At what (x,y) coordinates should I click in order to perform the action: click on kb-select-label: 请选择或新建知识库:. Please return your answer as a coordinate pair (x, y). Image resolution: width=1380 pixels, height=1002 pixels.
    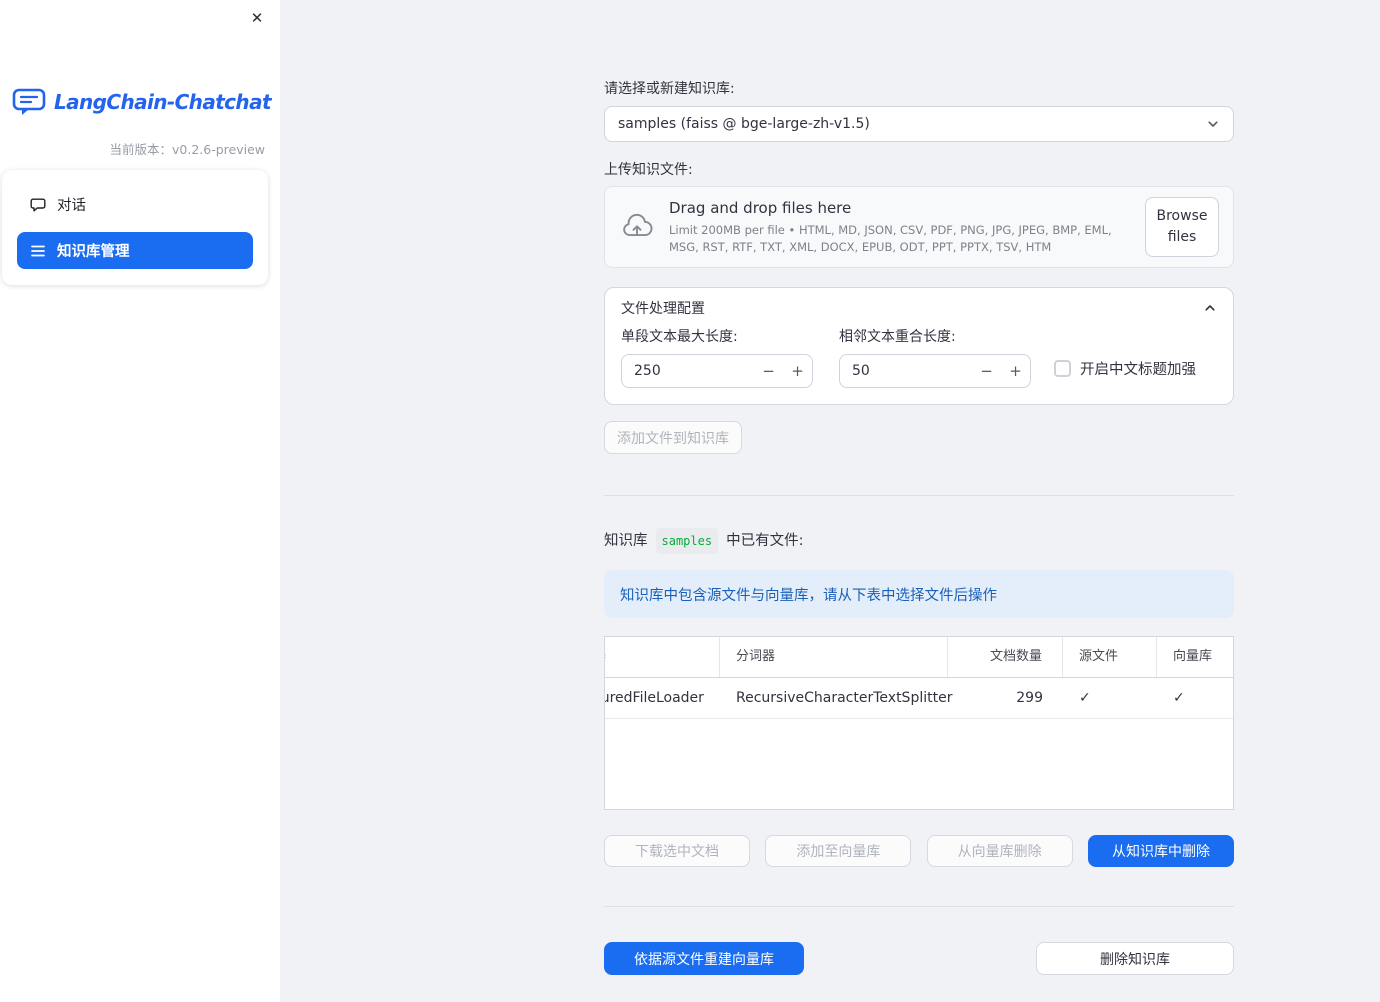
    Looking at the image, I should click on (669, 89).